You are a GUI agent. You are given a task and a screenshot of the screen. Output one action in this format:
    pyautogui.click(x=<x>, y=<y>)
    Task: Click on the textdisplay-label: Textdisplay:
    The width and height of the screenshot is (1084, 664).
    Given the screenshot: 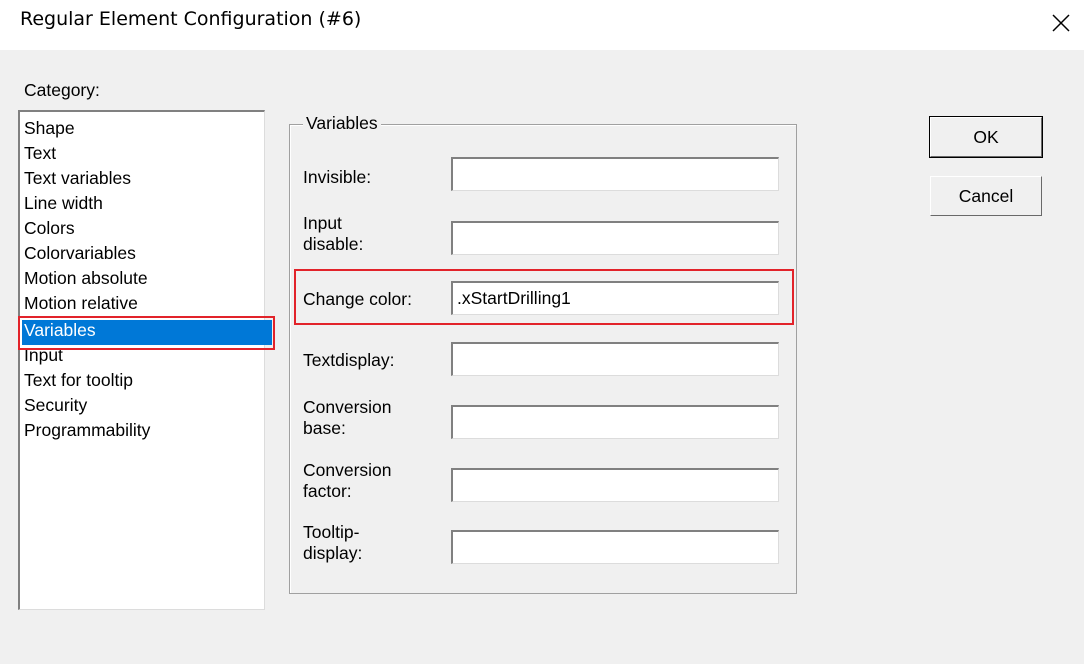 What is the action you would take?
    pyautogui.click(x=349, y=360)
    